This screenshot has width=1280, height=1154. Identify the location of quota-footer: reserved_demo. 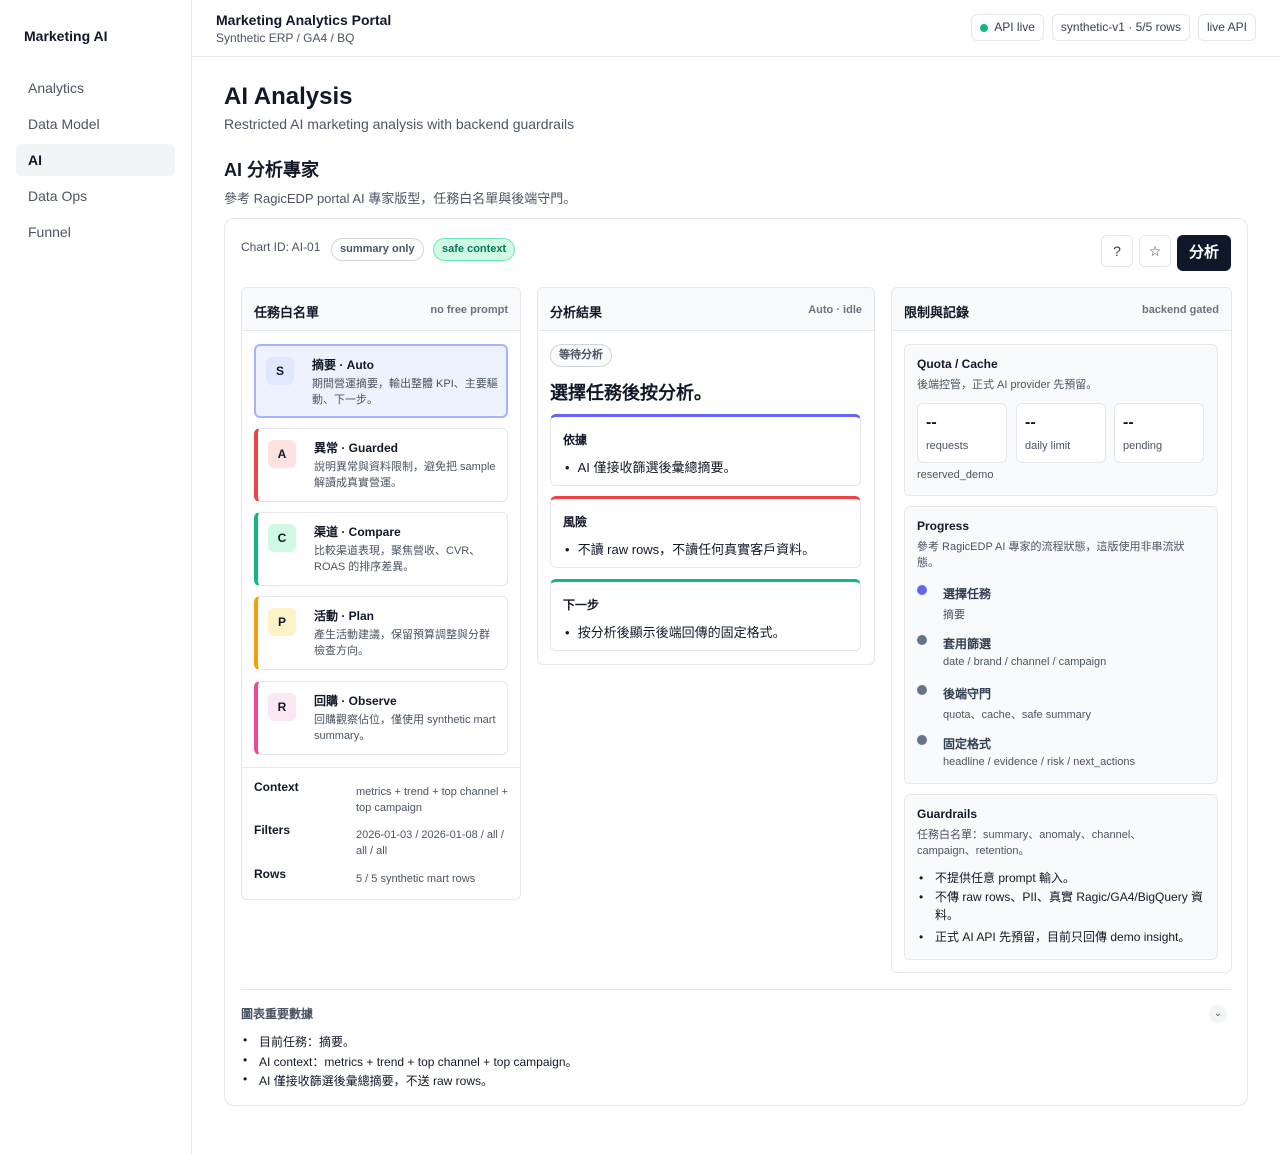
(955, 475).